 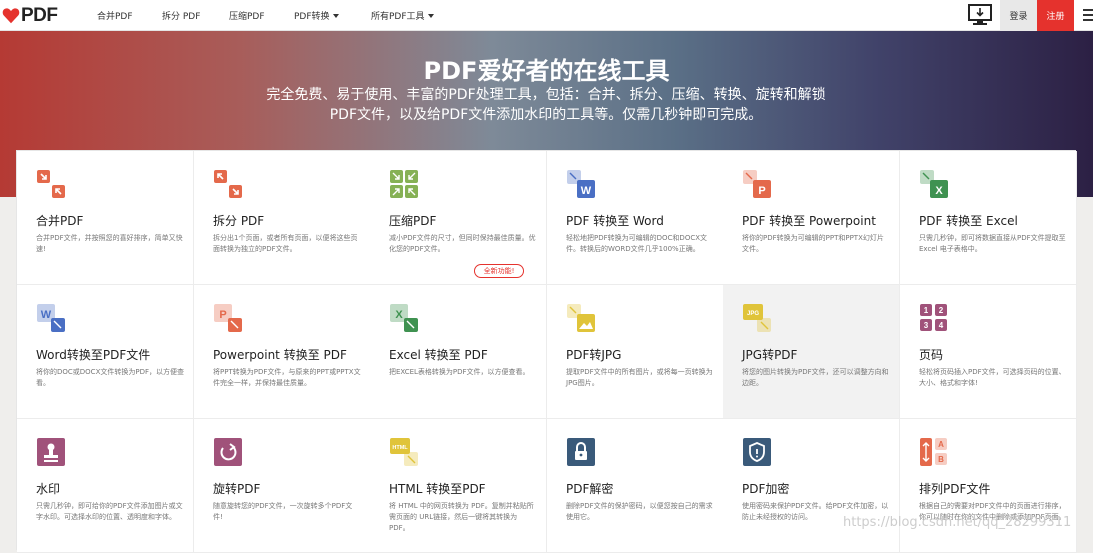 What do you see at coordinates (811, 486) in the screenshot?
I see `tool-card-protect: PDF加密 使用密码来保护PDF文件。给PDF文件加密，以防止未经授权的访问。` at bounding box center [811, 486].